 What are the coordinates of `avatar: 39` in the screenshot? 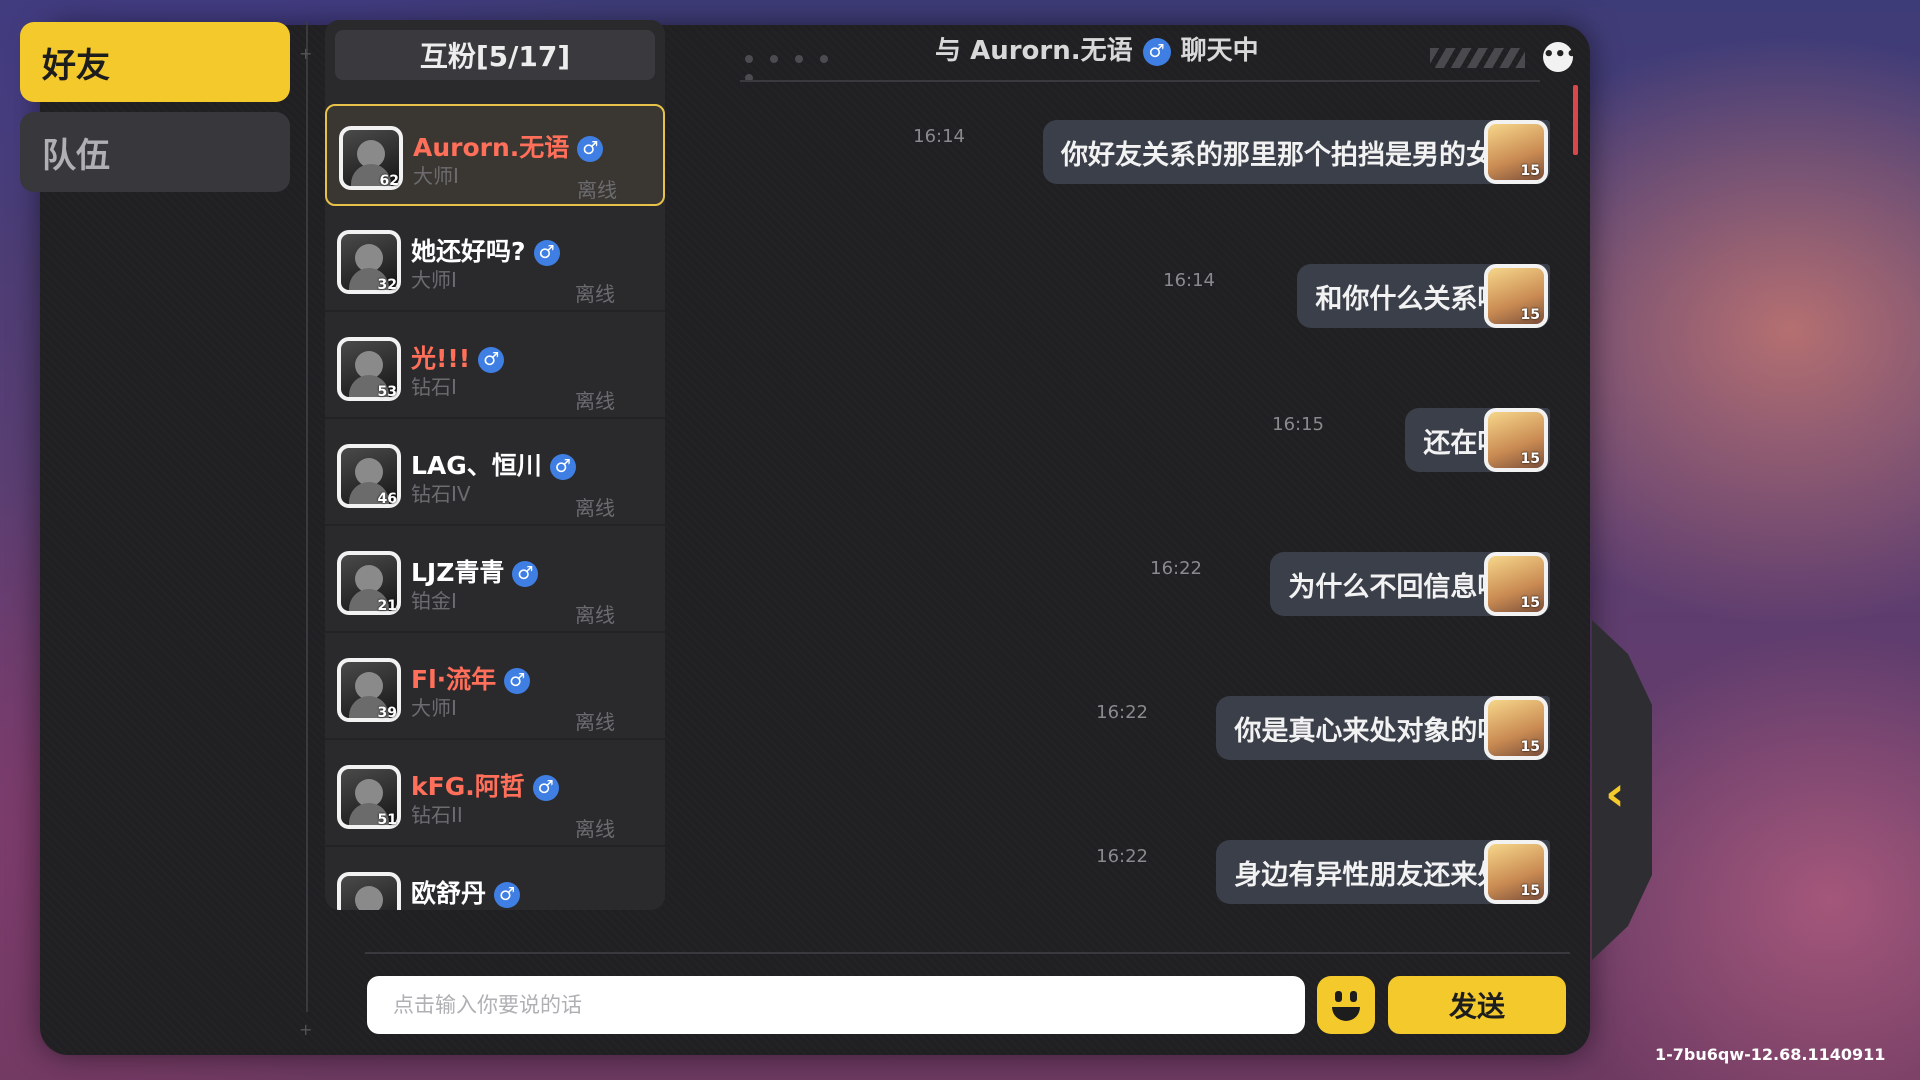 It's located at (369, 690).